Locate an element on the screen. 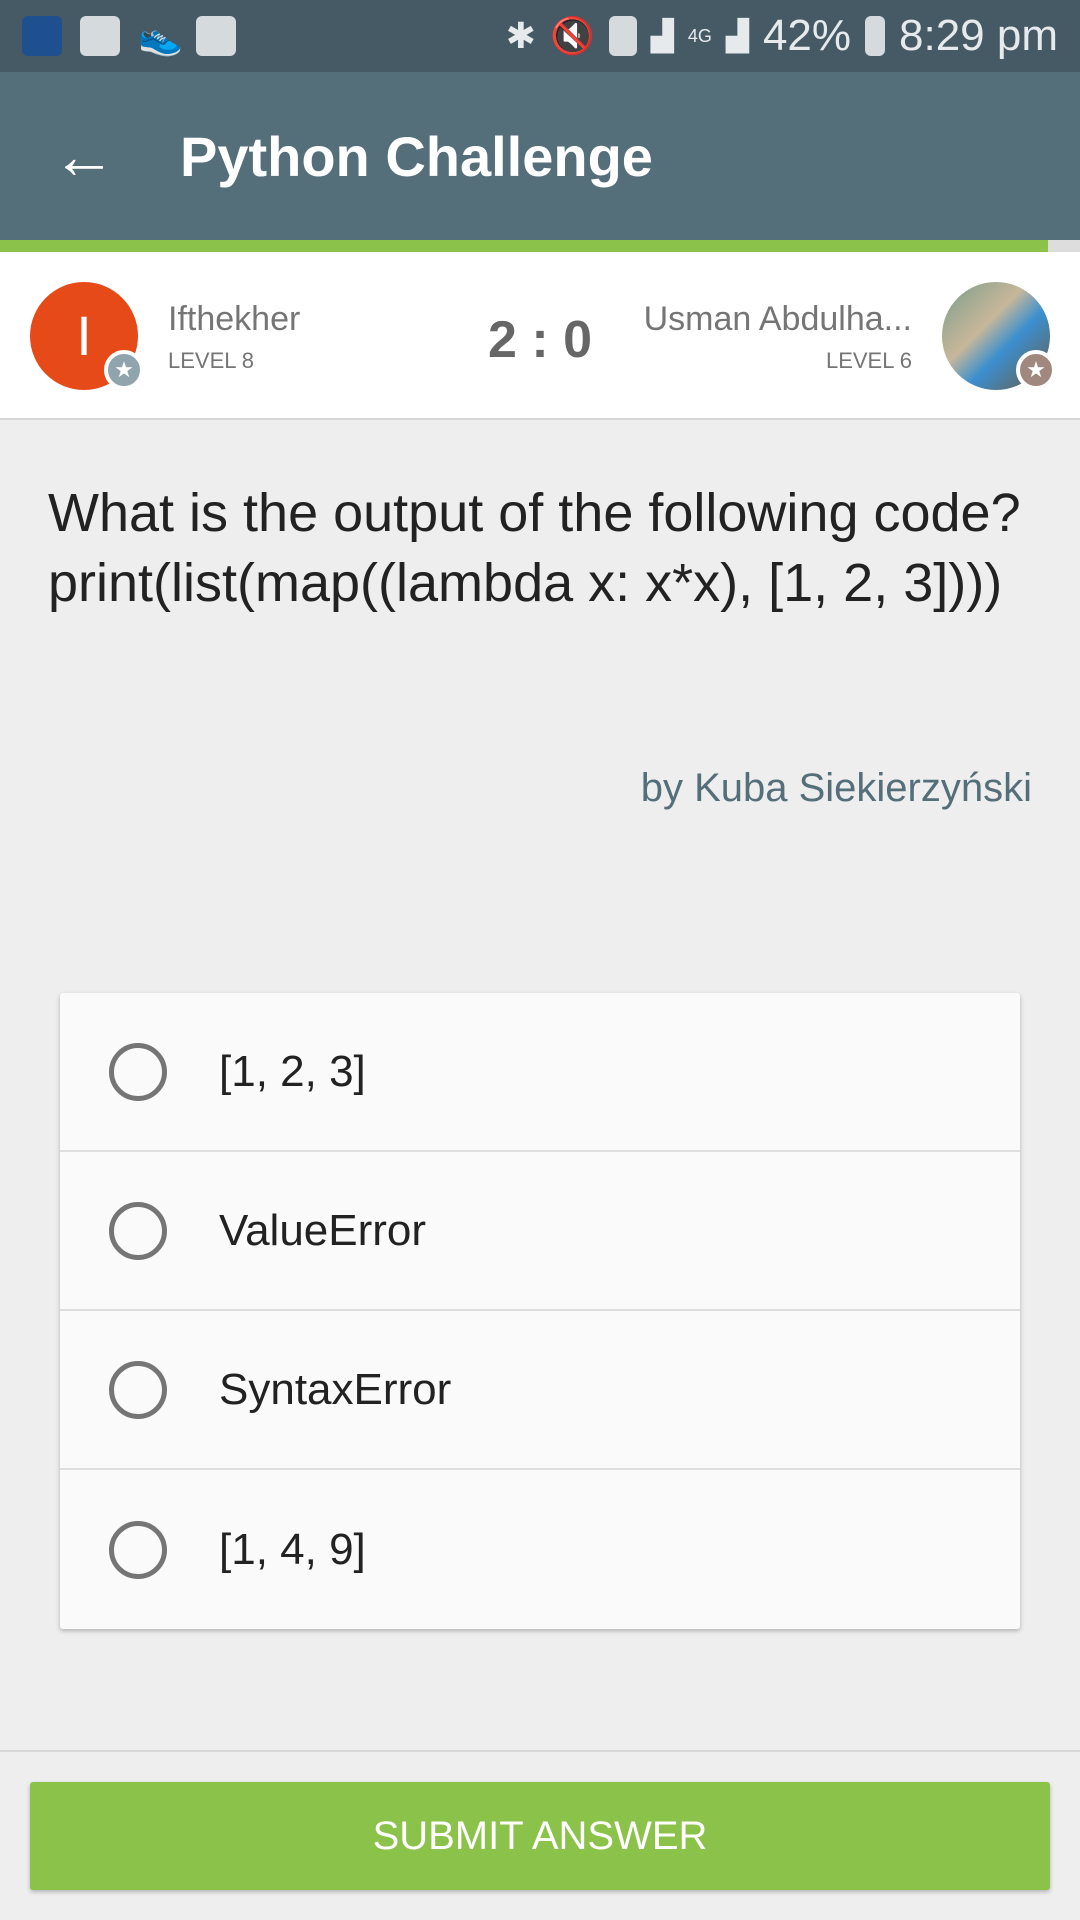 Image resolution: width=1080 pixels, height=1920 pixels. sim-icon is located at coordinates (622, 36).